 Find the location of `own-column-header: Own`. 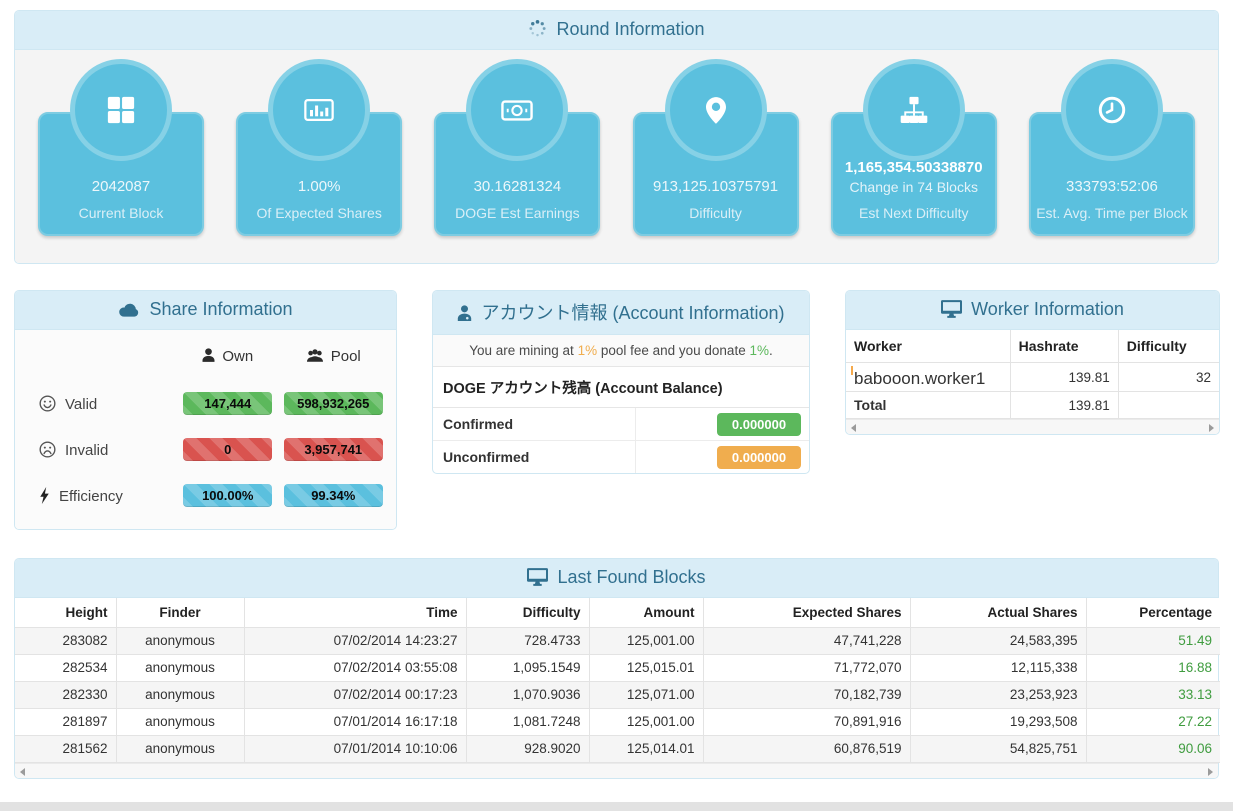

own-column-header: Own is located at coordinates (228, 356).